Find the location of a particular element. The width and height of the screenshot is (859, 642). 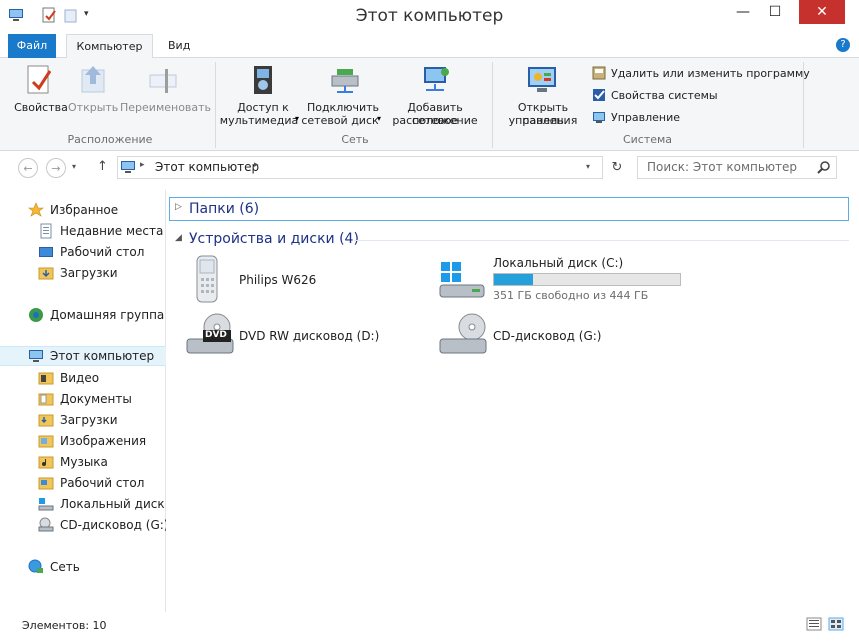

folders-group-title: Папки (6) is located at coordinates (224, 209).